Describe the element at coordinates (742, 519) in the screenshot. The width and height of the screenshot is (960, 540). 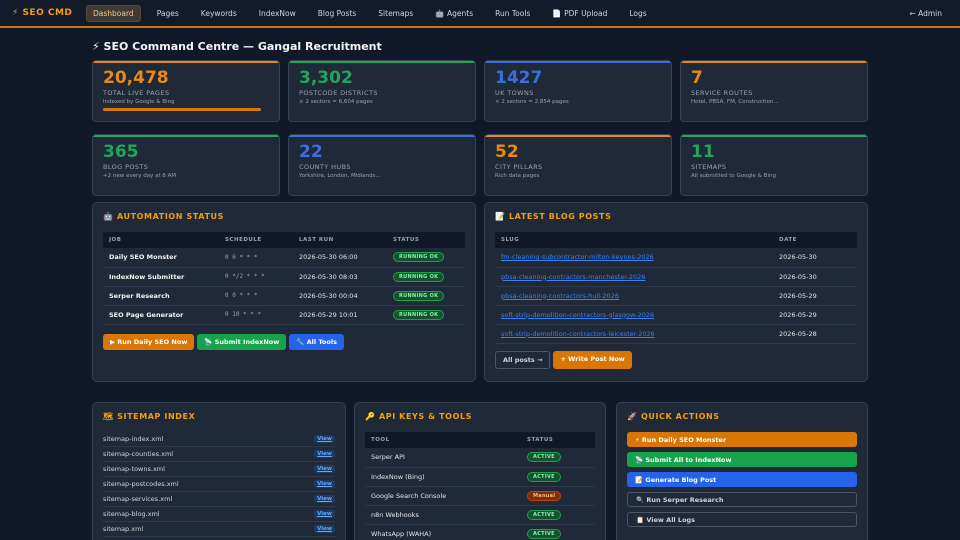
I see `quick-action-view-all-logs-button: 📋 View All Logs` at that location.